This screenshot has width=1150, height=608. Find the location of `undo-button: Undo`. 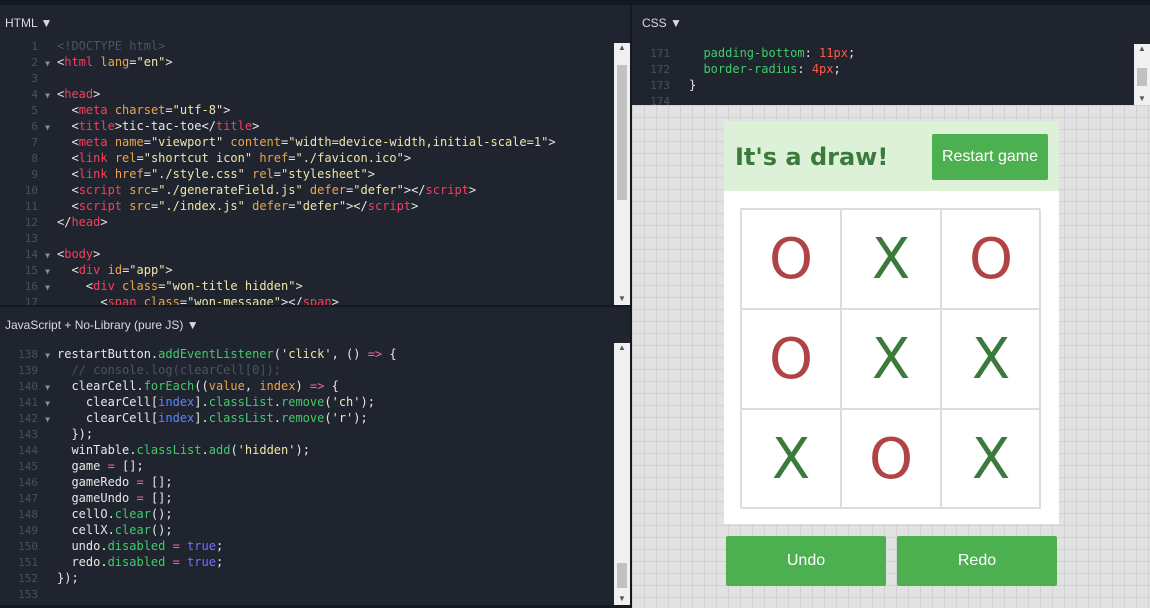

undo-button: Undo is located at coordinates (806, 561).